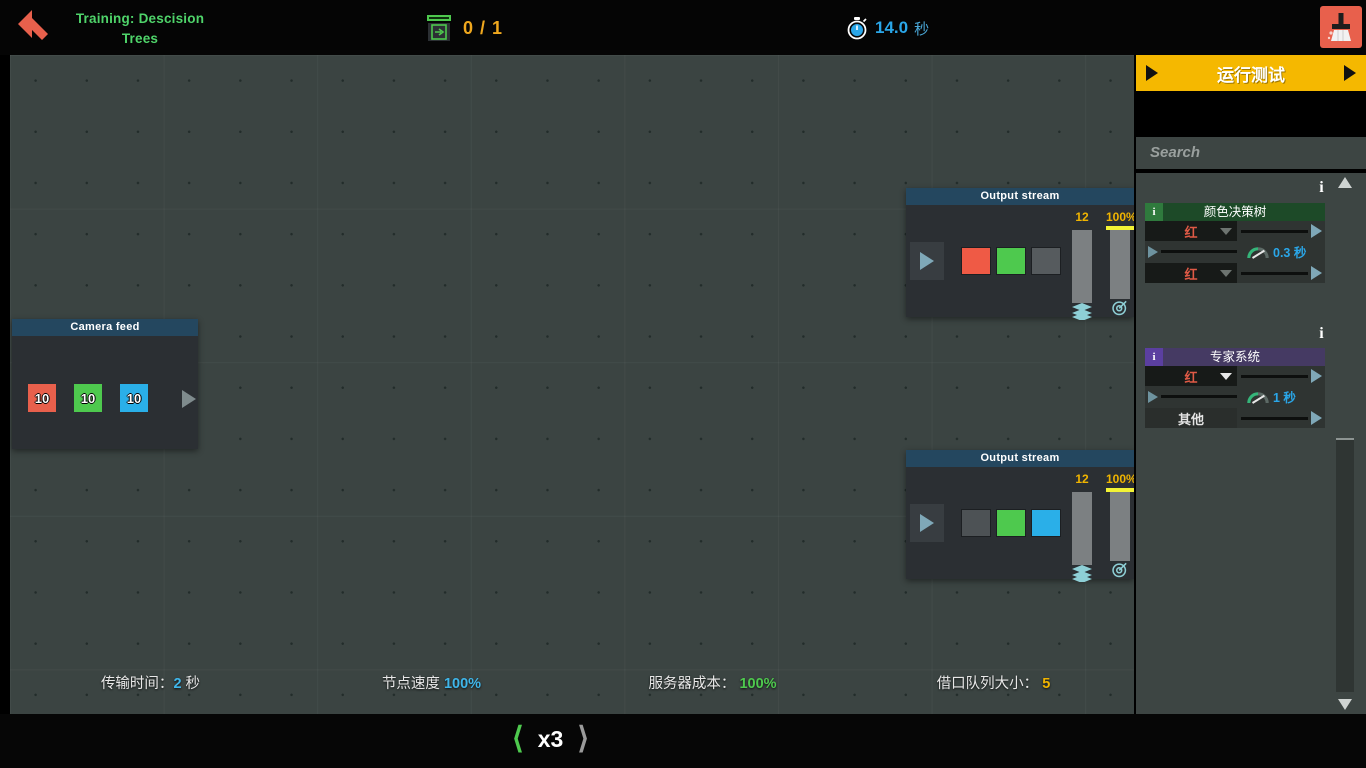 The height and width of the screenshot is (768, 1366). I want to click on scroll-down-arrow-icon, so click(1345, 704).